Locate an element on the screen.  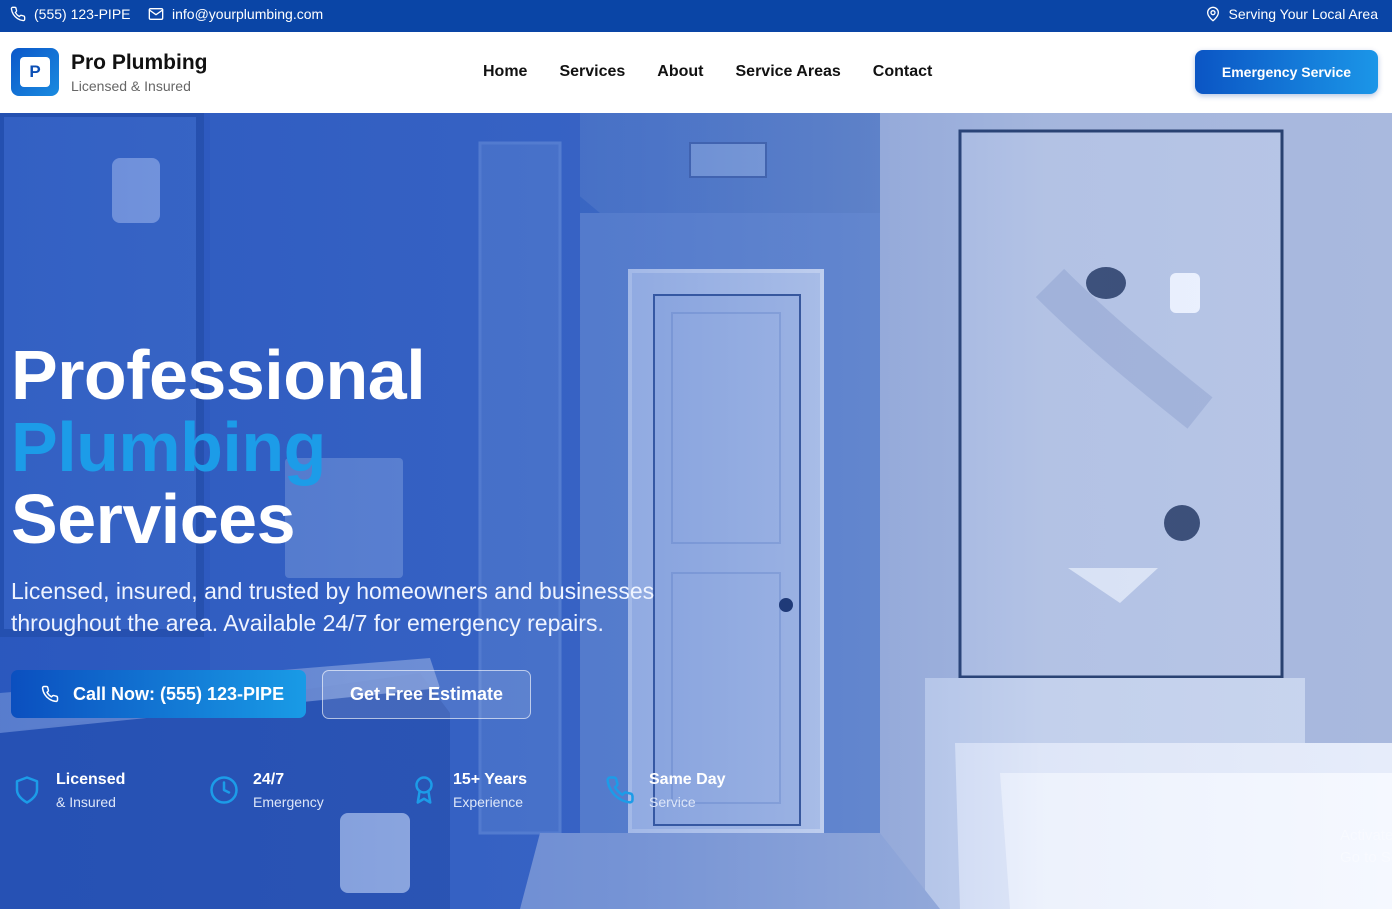
topbar-phone-text: (555) 123-PIPE is located at coordinates (82, 14).